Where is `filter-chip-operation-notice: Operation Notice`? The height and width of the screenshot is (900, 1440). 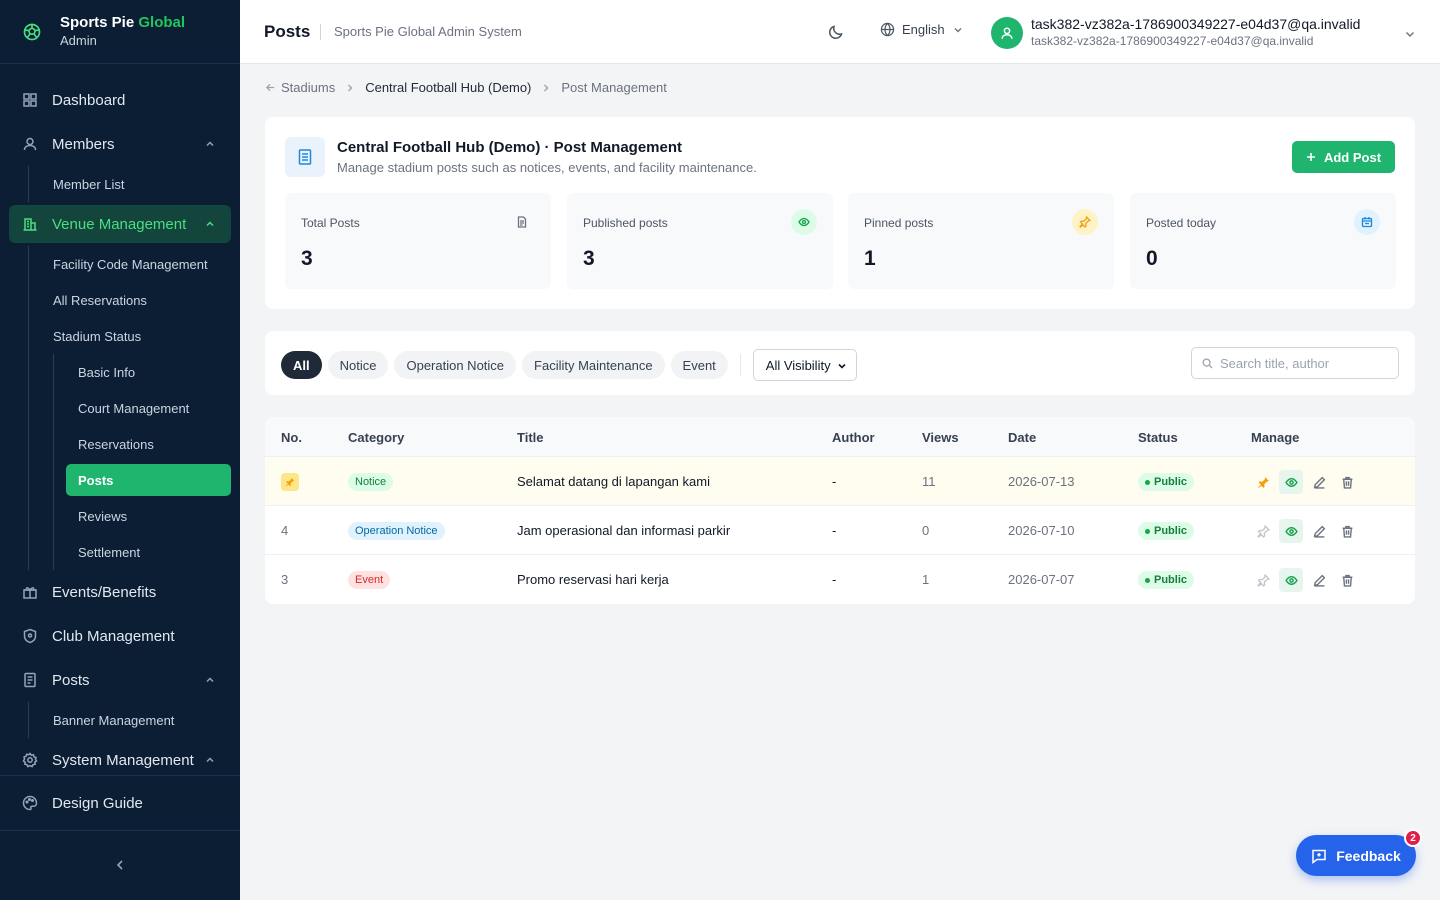
filter-chip-operation-notice: Operation Notice is located at coordinates (455, 365).